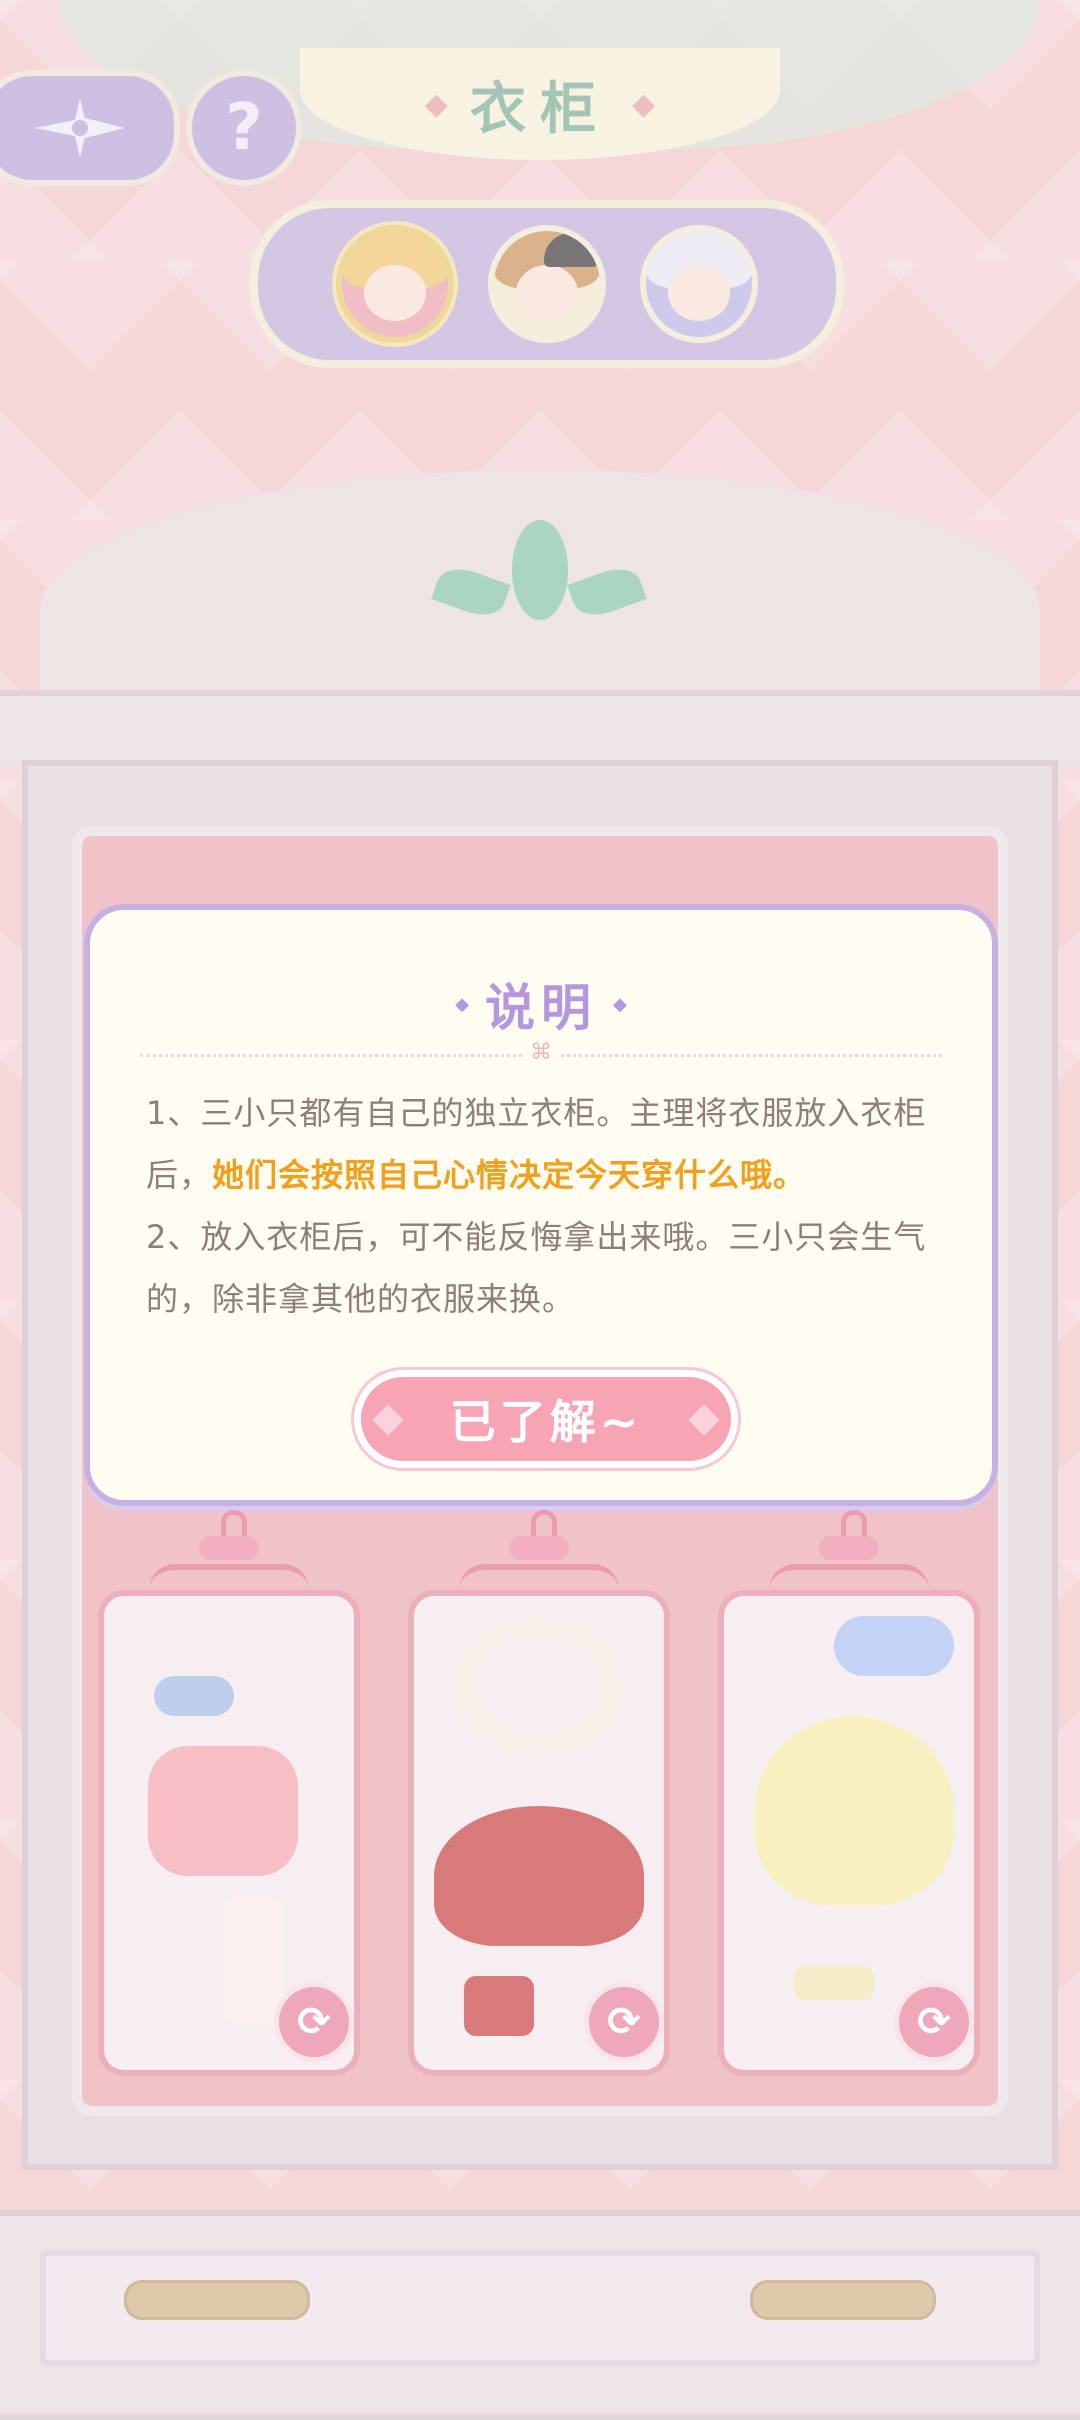 This screenshot has height=2420, width=1080. I want to click on dialog-title: 说明, so click(541, 1008).